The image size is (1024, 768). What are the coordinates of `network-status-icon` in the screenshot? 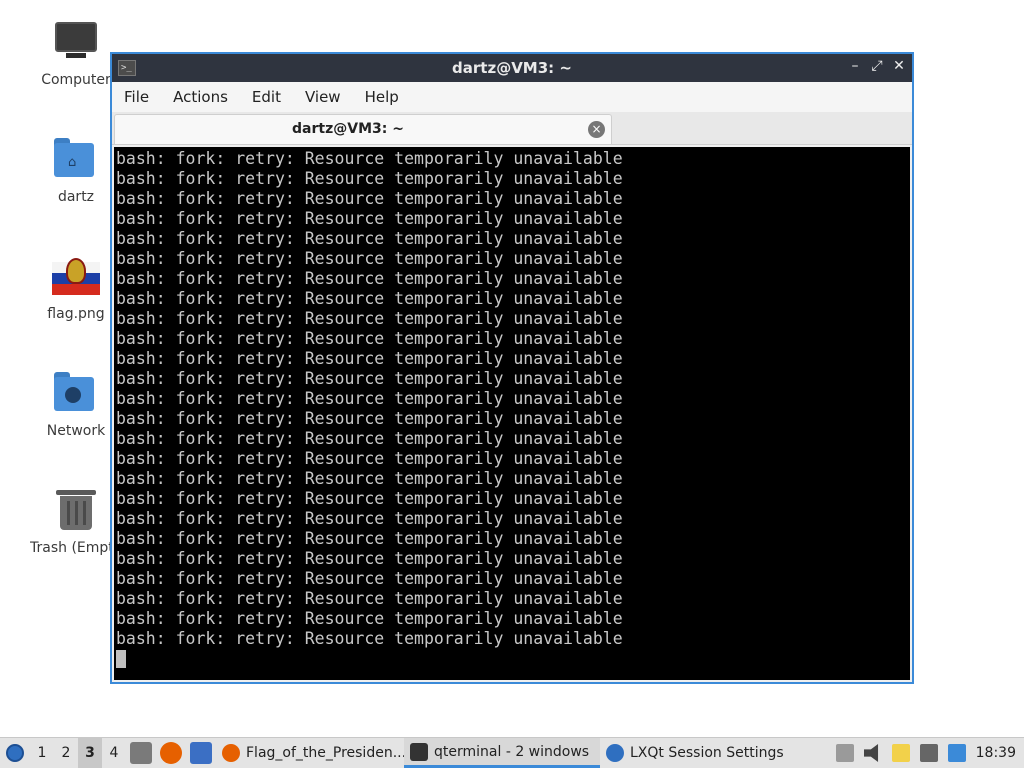 It's located at (928, 753).